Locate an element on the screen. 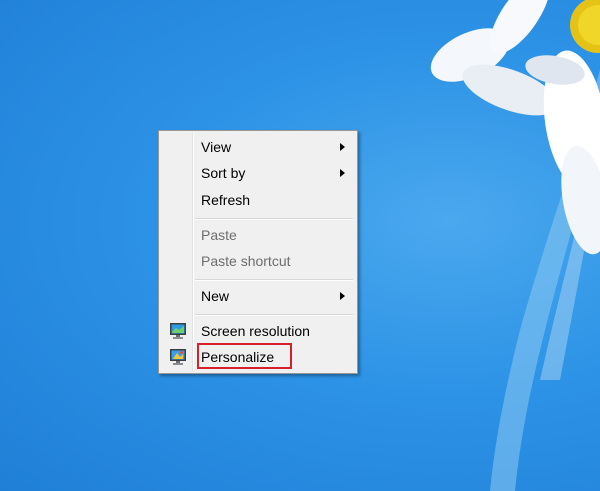 The height and width of the screenshot is (491, 600). menu-item-paste-shortcut: Paste shortcut is located at coordinates (258, 261).